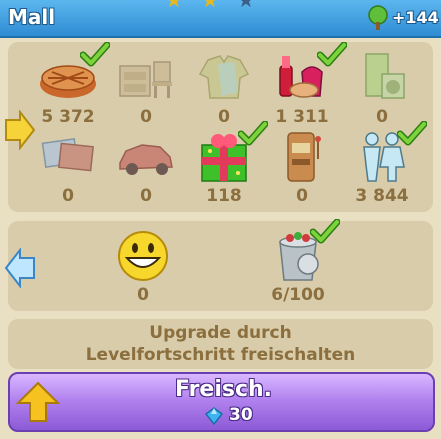 Image resolution: width=441 pixels, height=439 pixels. Describe the element at coordinates (223, 389) in the screenshot. I see `unlock-button-label: Freisch.` at that location.